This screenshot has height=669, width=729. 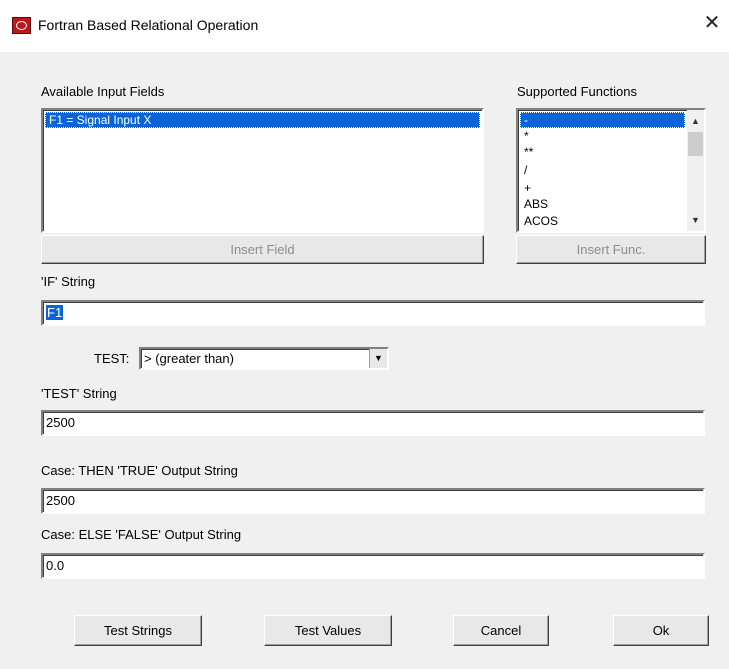 What do you see at coordinates (138, 630) in the screenshot?
I see `test-strings-button: Test Strings` at bounding box center [138, 630].